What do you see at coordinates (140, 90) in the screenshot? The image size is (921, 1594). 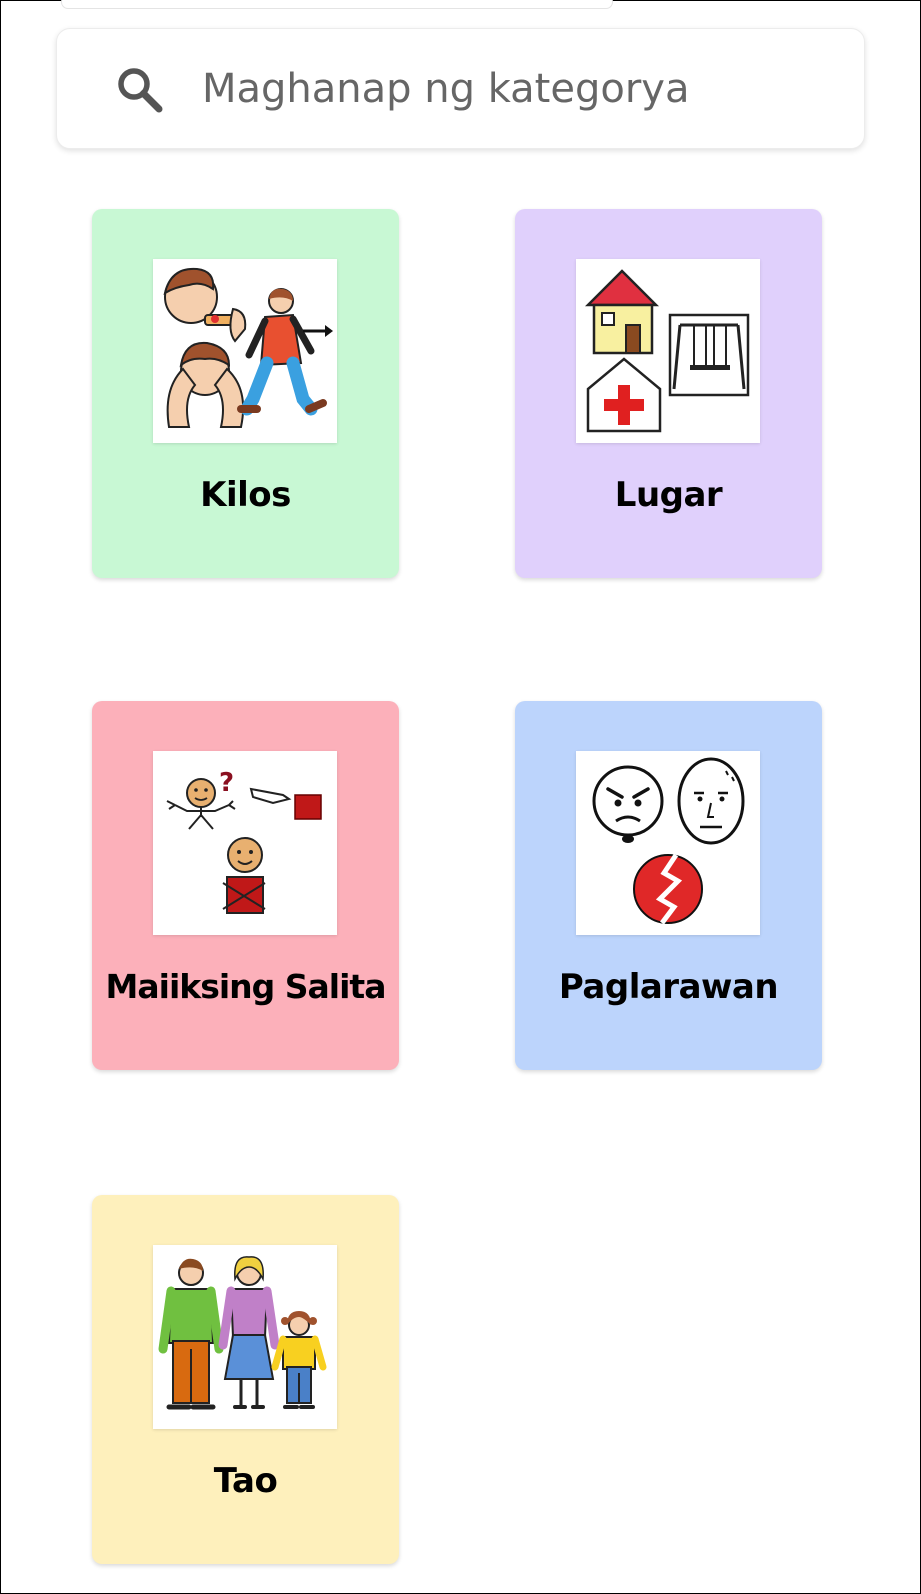 I see `search-icon` at bounding box center [140, 90].